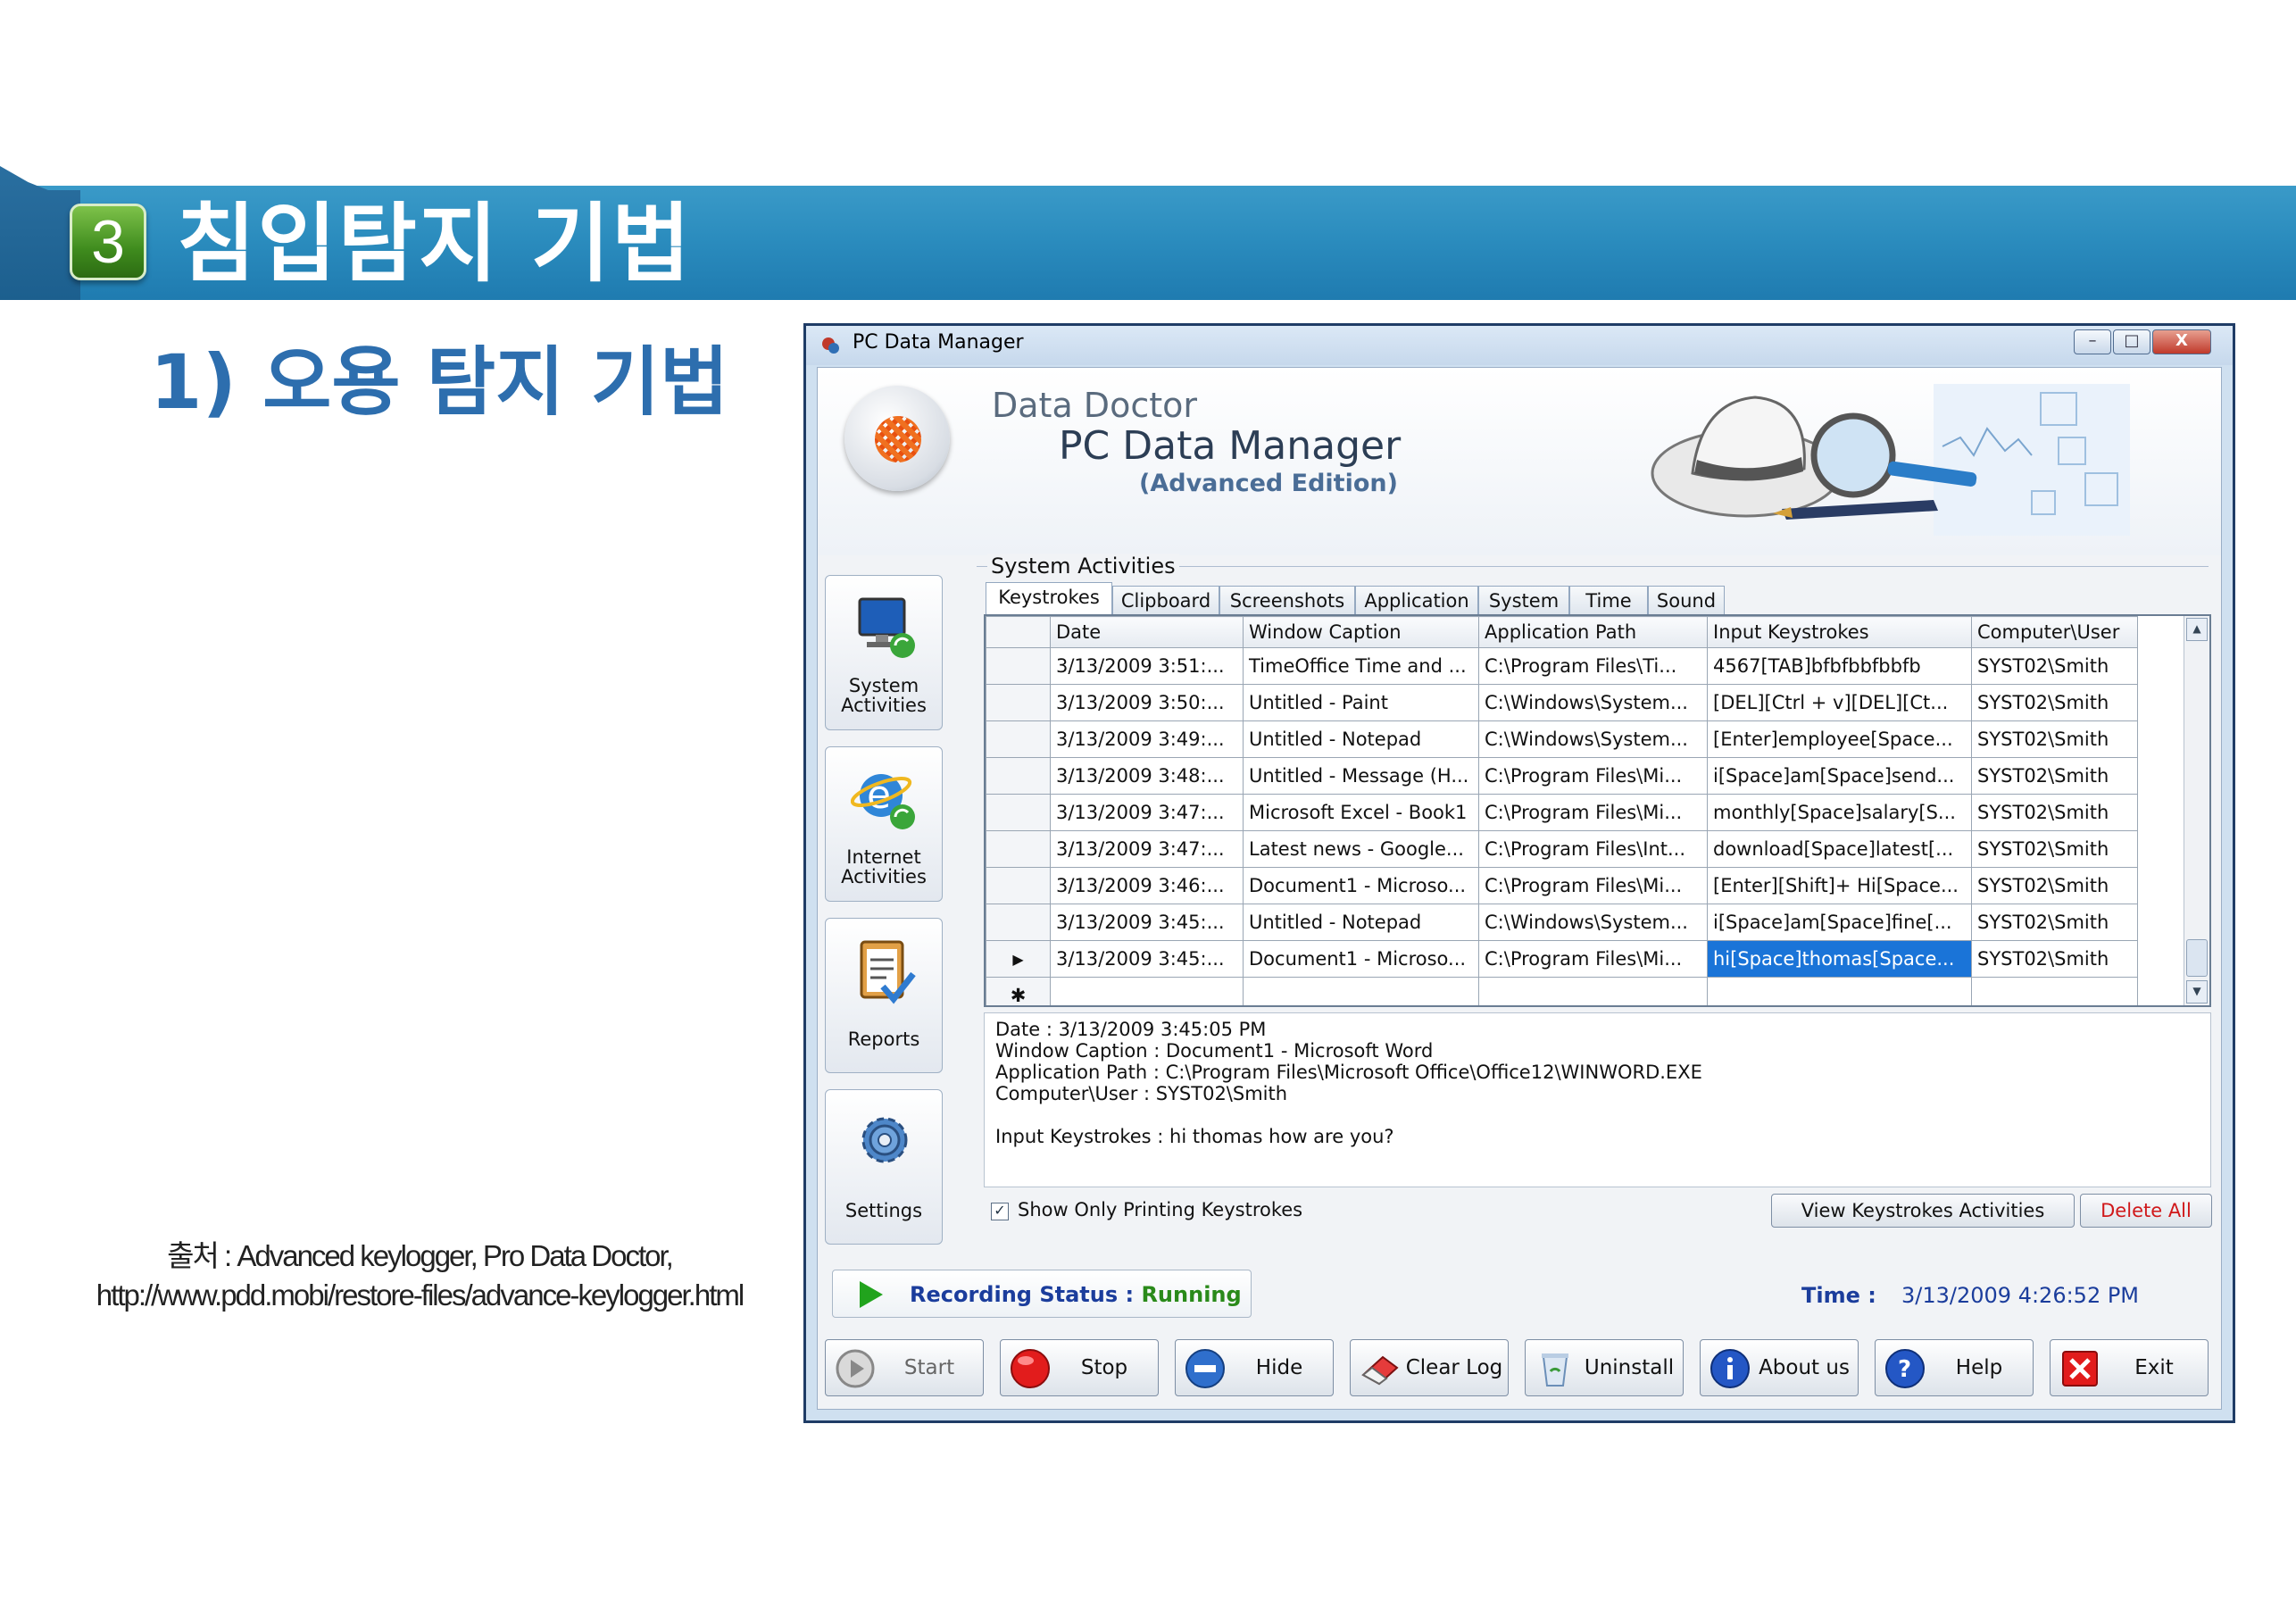  I want to click on scroll-thumb, so click(2197, 958).